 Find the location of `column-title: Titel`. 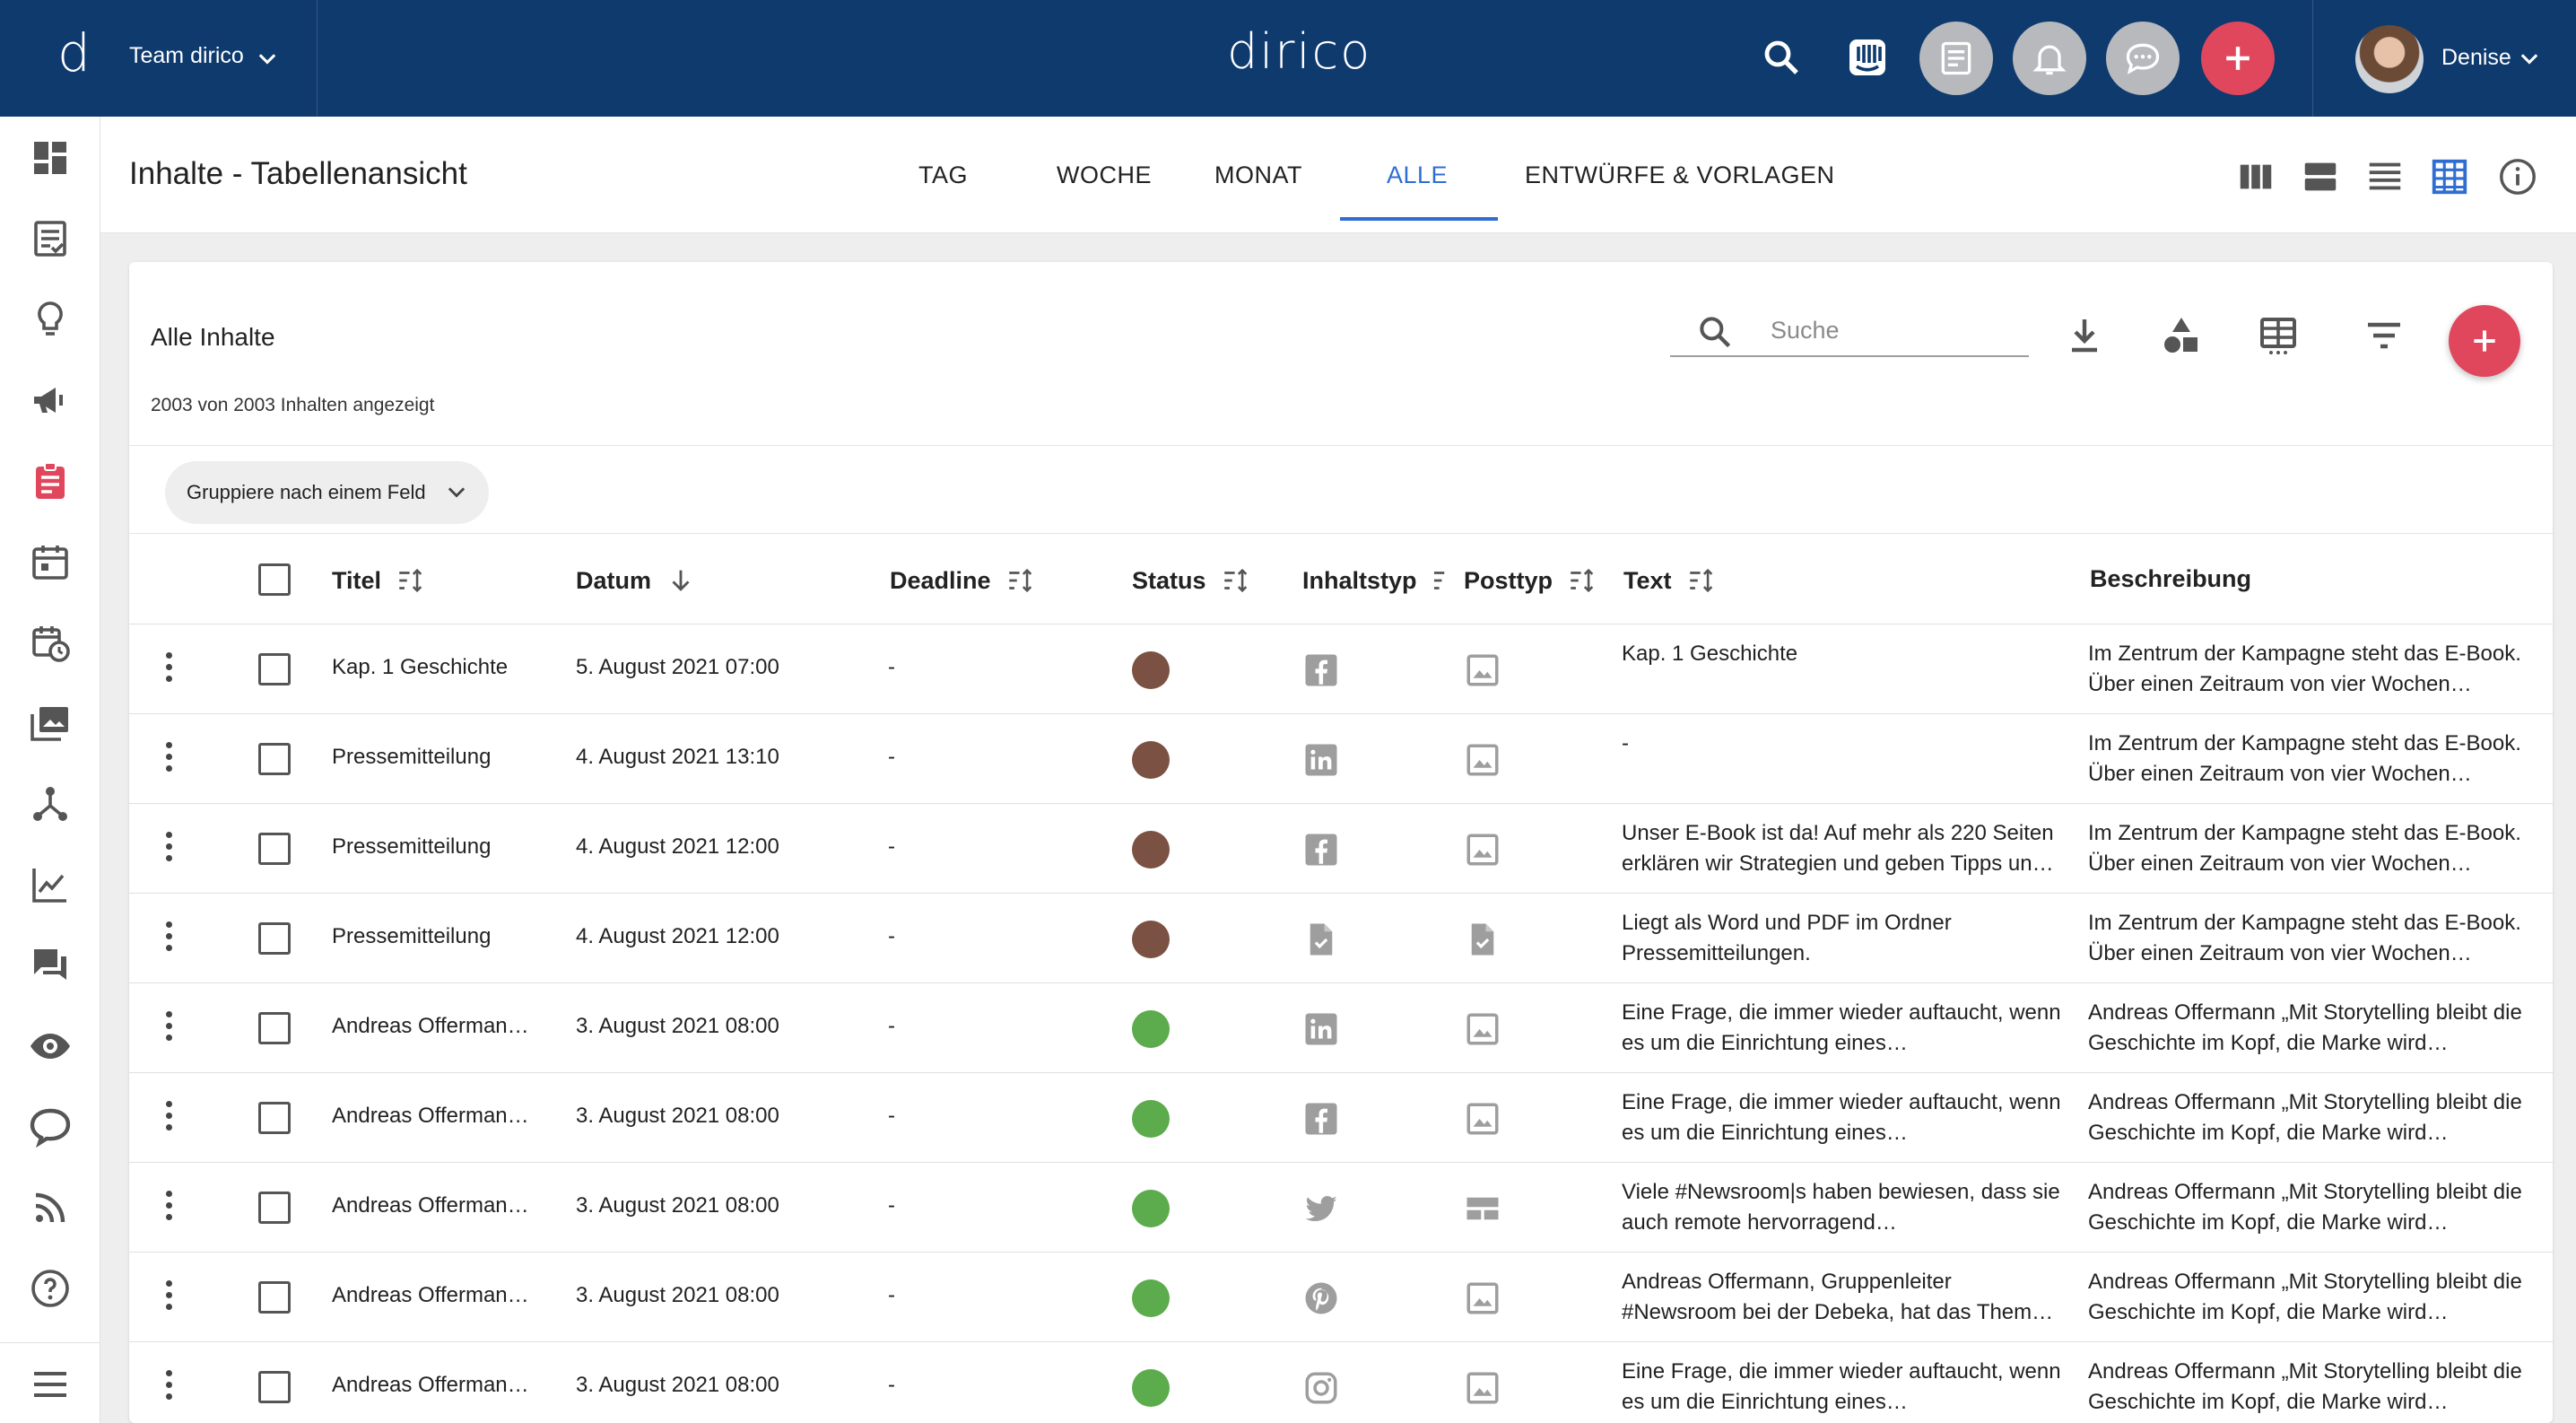

column-title: Titel is located at coordinates (379, 580).